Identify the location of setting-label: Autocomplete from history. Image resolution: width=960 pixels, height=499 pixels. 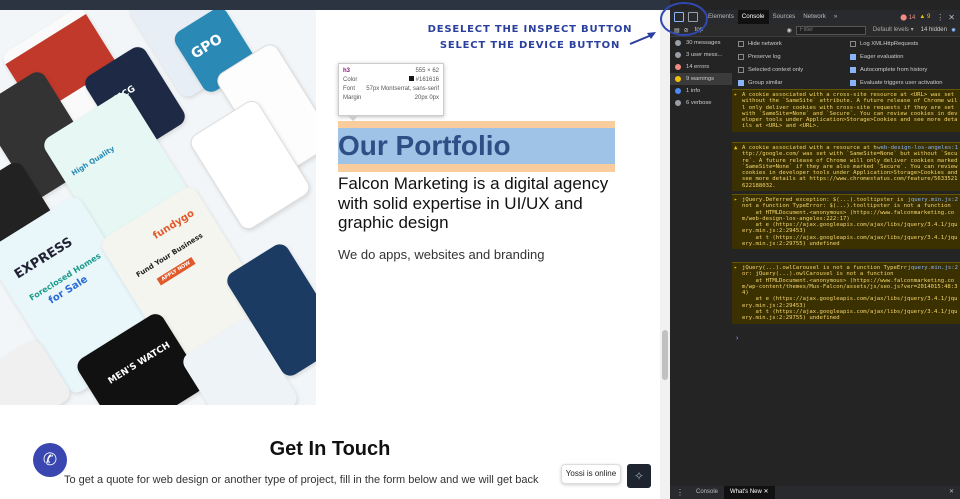
(894, 70).